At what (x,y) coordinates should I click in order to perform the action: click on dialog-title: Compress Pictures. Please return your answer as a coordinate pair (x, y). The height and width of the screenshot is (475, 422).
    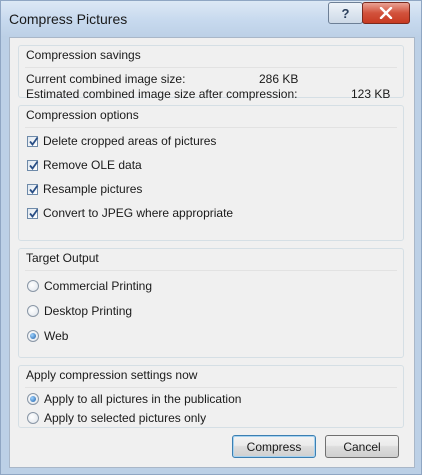
    Looking at the image, I should click on (68, 19).